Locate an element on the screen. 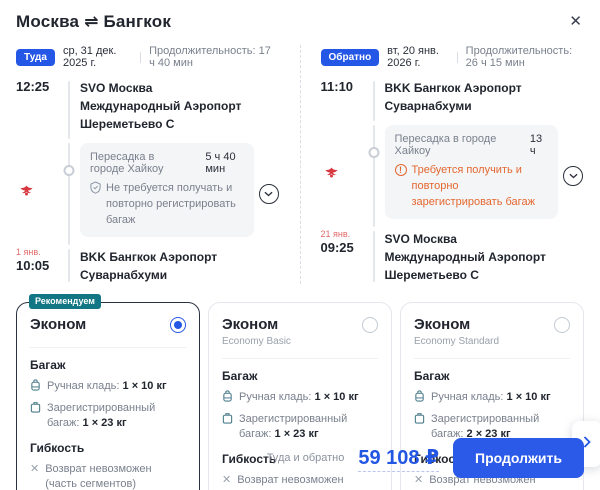  depart-airport: BKK Бангкок Аэропорт Суварнабхуми is located at coordinates (453, 97).